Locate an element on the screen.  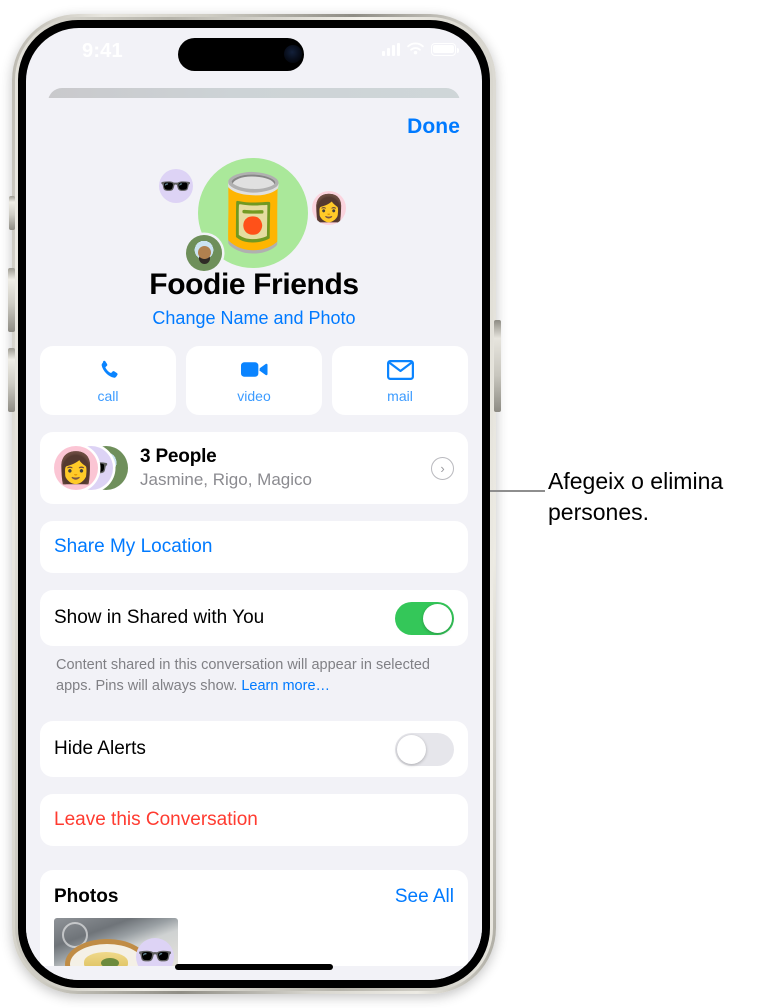
status-bar-time: 9:41 is located at coordinates (102, 51).